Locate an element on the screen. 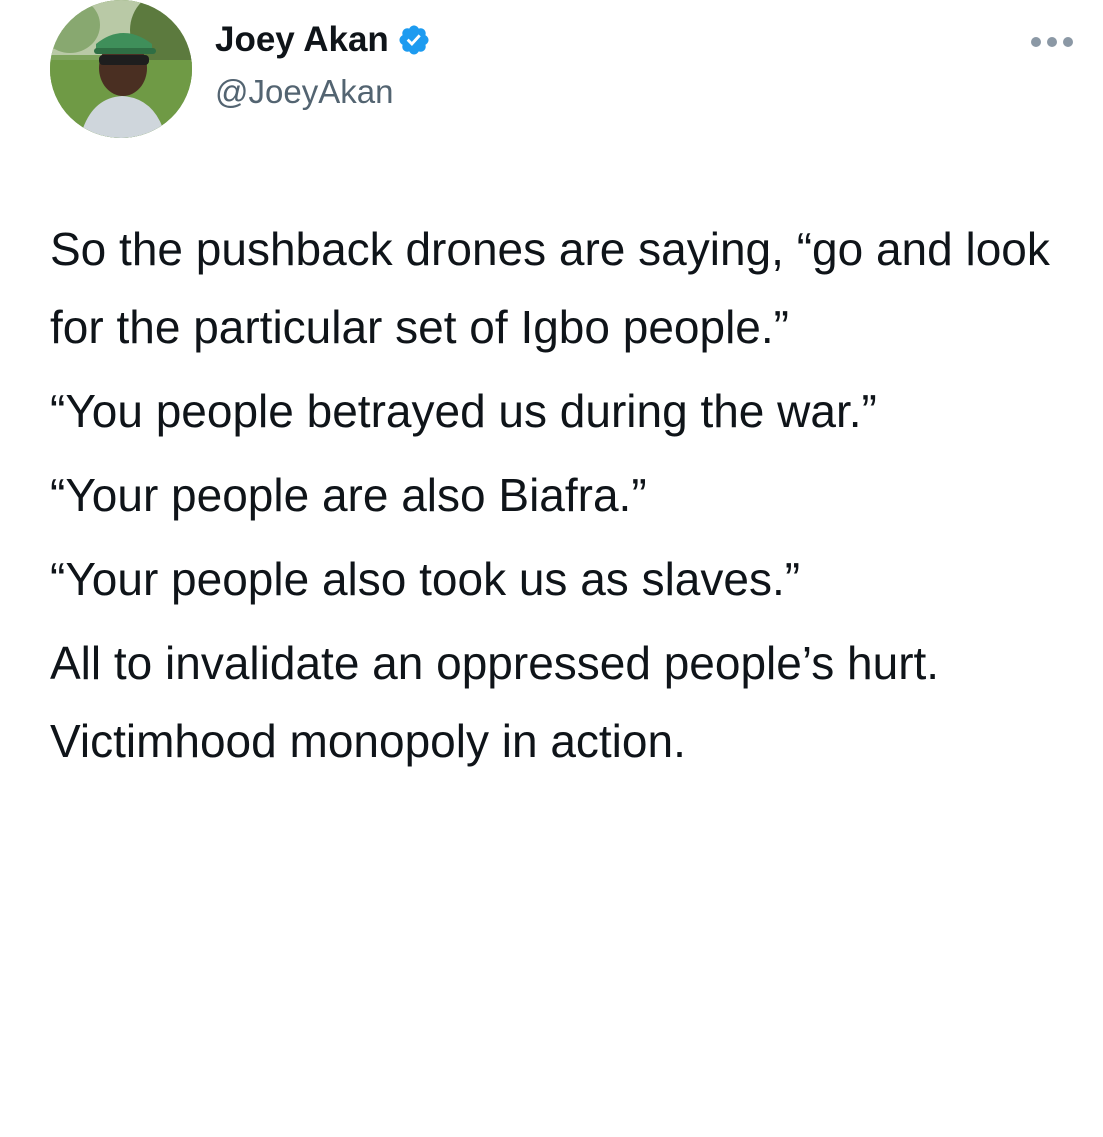 The height and width of the screenshot is (1137, 1103). author-handle: @JoeyAkan is located at coordinates (304, 92).